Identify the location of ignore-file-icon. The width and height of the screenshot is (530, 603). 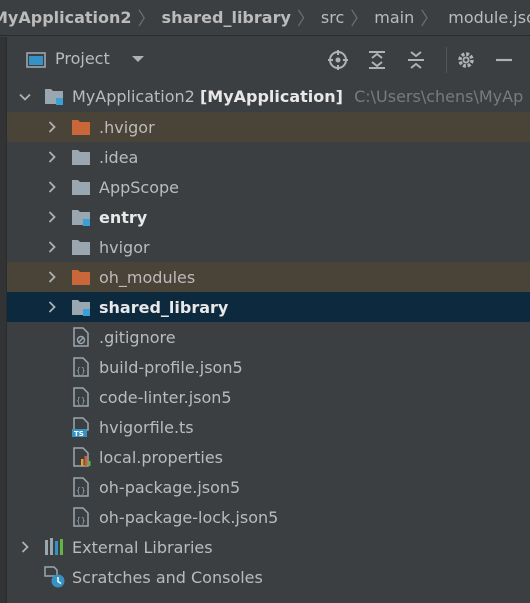
(81, 337).